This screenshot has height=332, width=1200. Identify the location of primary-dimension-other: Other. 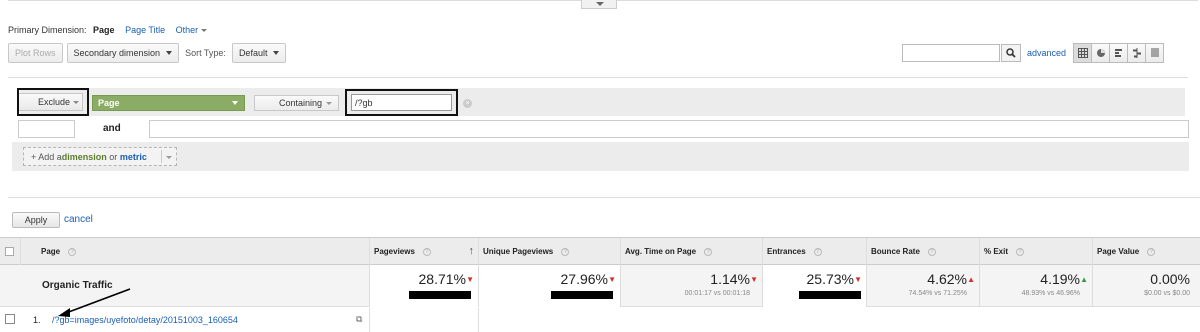
(192, 30).